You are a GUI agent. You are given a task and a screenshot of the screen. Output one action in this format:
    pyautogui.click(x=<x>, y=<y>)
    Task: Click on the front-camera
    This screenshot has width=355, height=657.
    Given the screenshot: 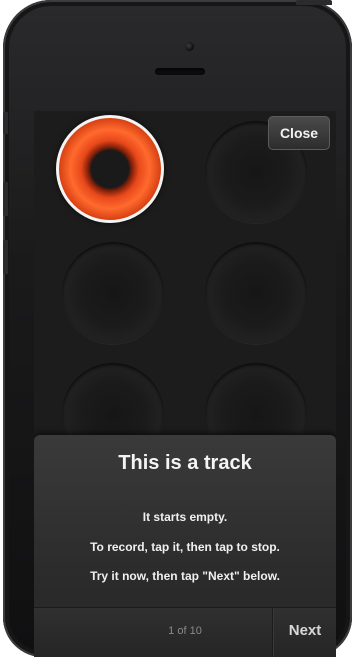 What is the action you would take?
    pyautogui.click(x=189, y=46)
    